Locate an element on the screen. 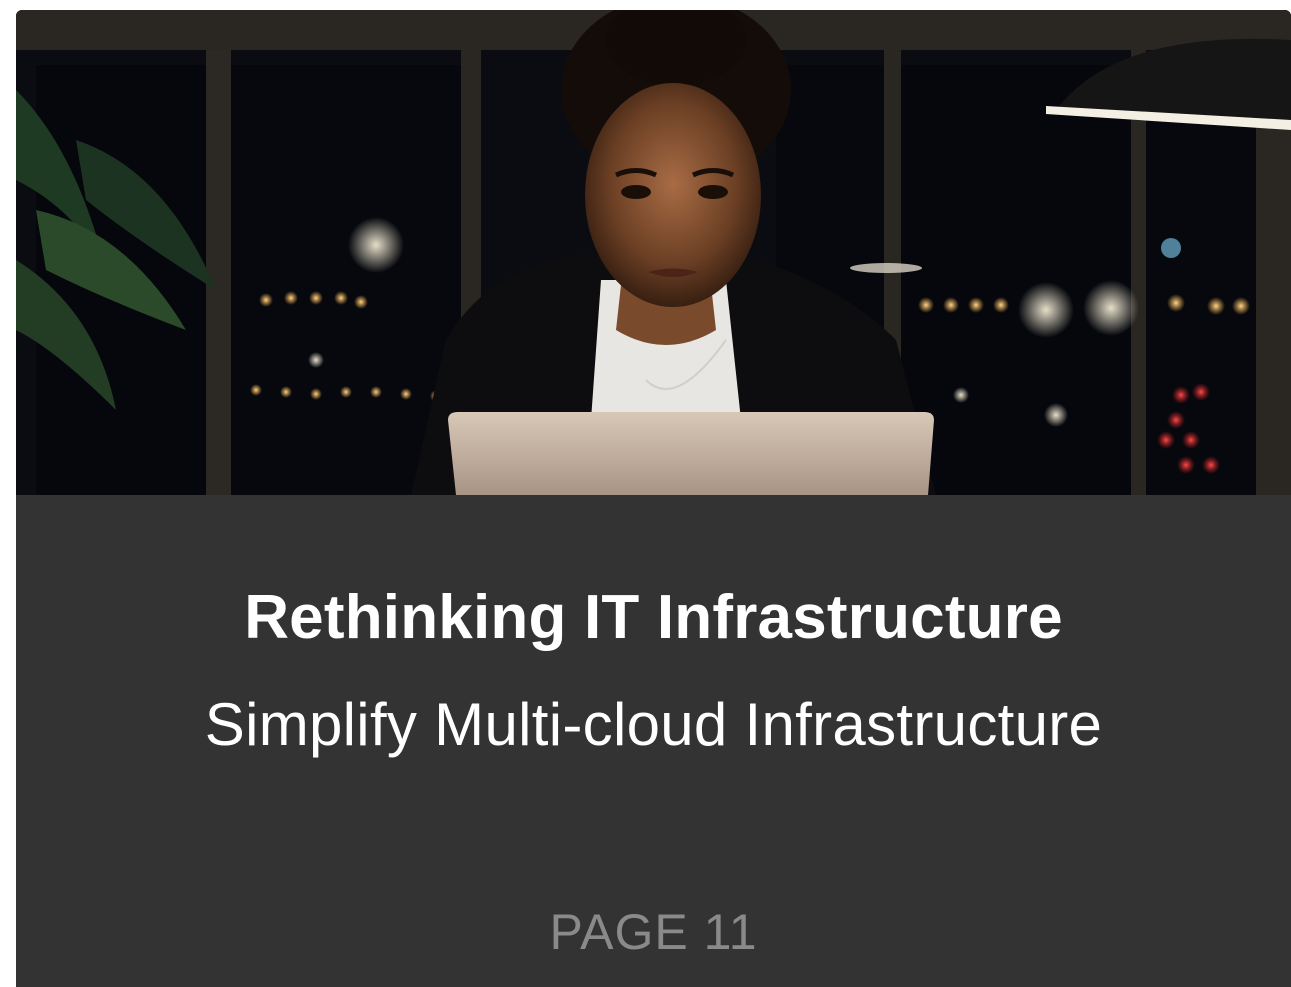  card-subtitle: Simplify Multi-cloud Infrastructure is located at coordinates (653, 724).